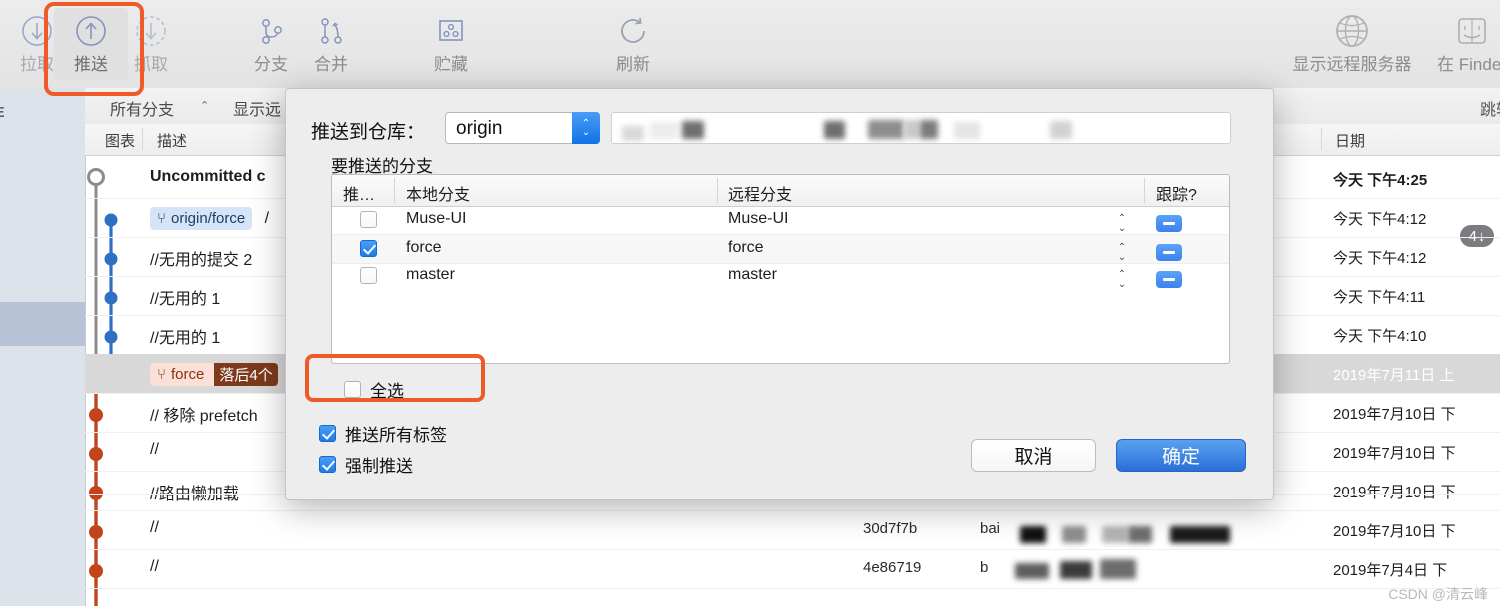  Describe the element at coordinates (1490, 108) in the screenshot. I see `jump-to-button: 跳转到` at that location.